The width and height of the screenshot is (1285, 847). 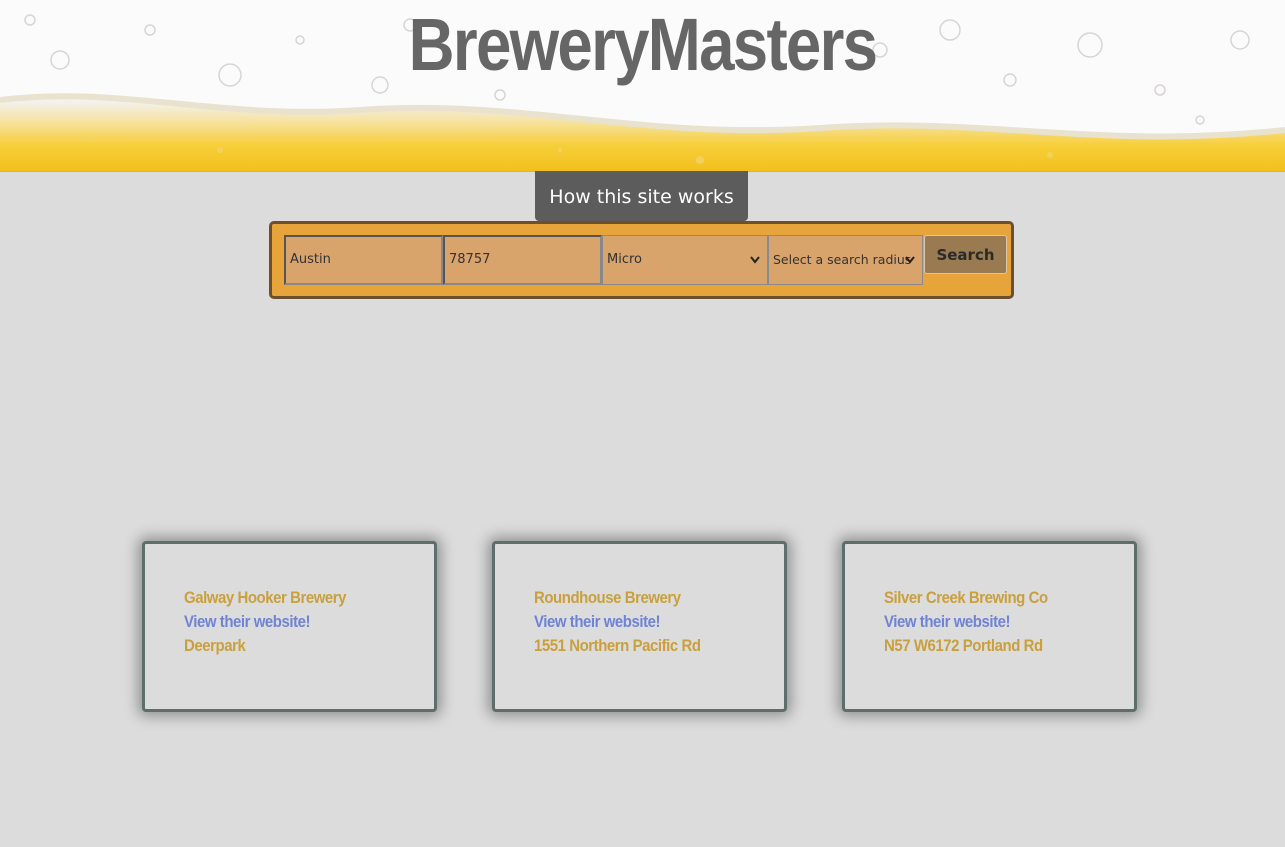 I want to click on brewery-name: Galway Hooker Brewery, so click(x=265, y=597).